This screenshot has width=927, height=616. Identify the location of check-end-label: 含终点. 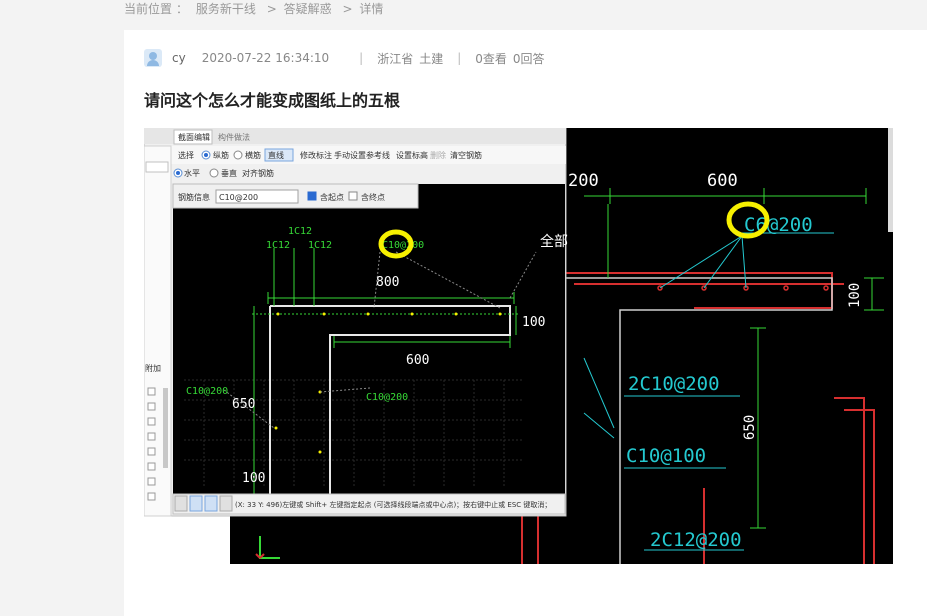
(373, 197).